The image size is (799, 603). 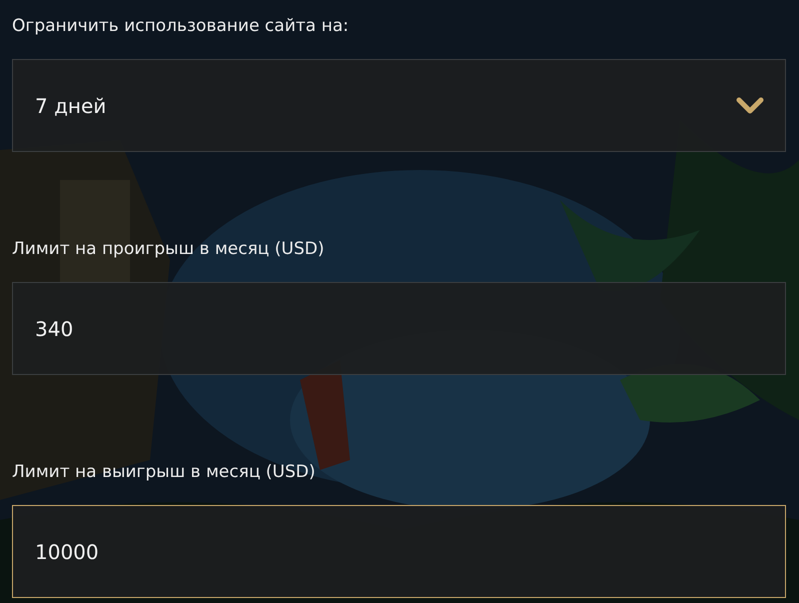 What do you see at coordinates (164, 472) in the screenshot?
I see `field-label: Лимит на выигрыш в месяц (USD)` at bounding box center [164, 472].